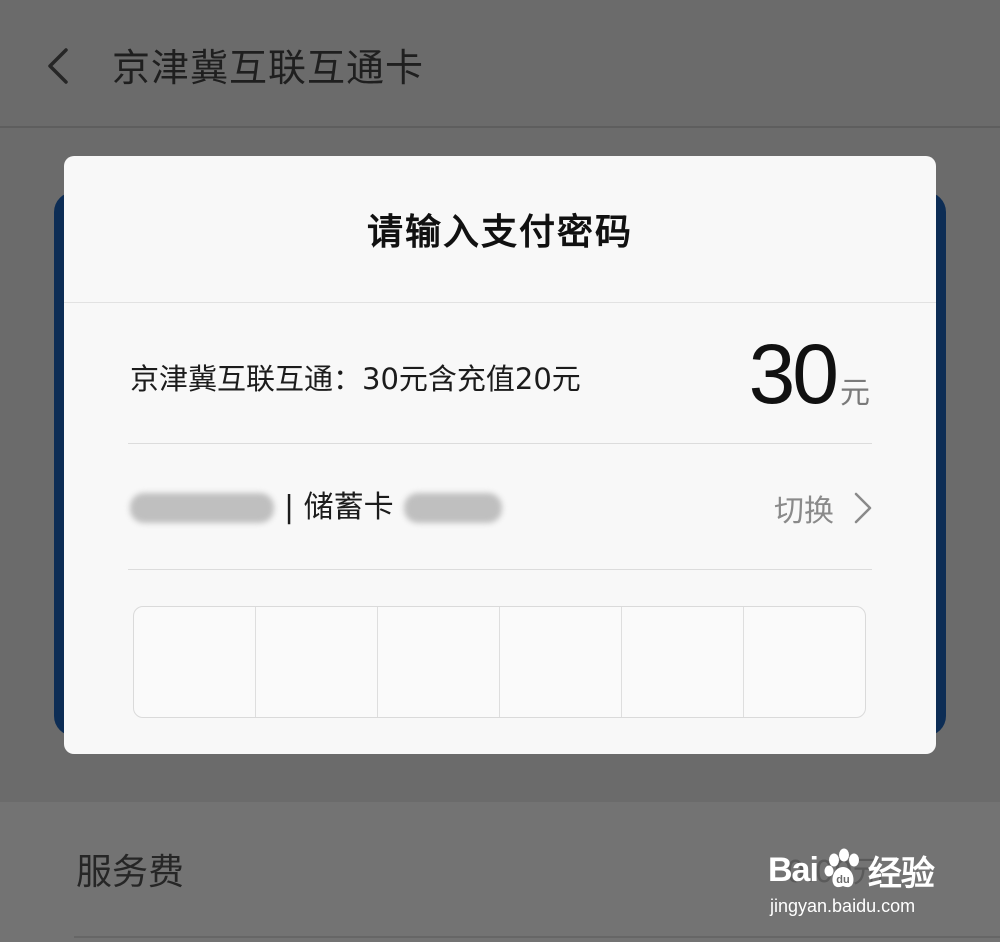 The image size is (1000, 942). Describe the element at coordinates (268, 68) in the screenshot. I see `page-title: 京津冀互联互通卡` at that location.